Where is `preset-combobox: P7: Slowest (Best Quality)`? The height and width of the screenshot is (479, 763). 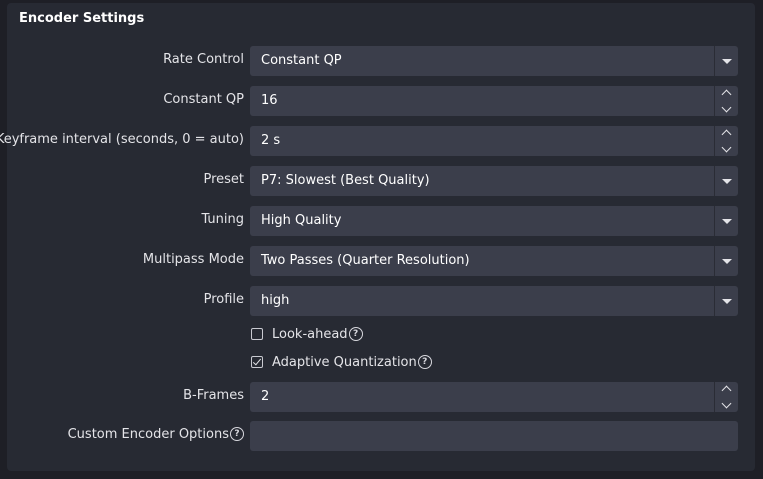
preset-combobox: P7: Slowest (Best Quality) is located at coordinates (494, 181).